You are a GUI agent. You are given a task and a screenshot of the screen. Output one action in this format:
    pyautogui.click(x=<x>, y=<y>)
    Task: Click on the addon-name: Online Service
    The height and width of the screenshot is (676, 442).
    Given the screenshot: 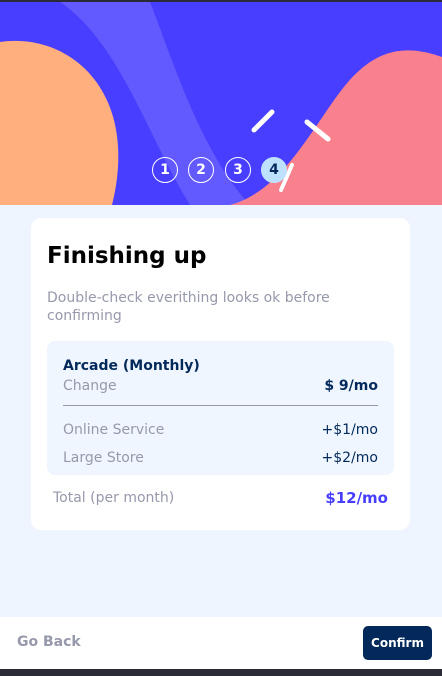 What is the action you would take?
    pyautogui.click(x=114, y=430)
    